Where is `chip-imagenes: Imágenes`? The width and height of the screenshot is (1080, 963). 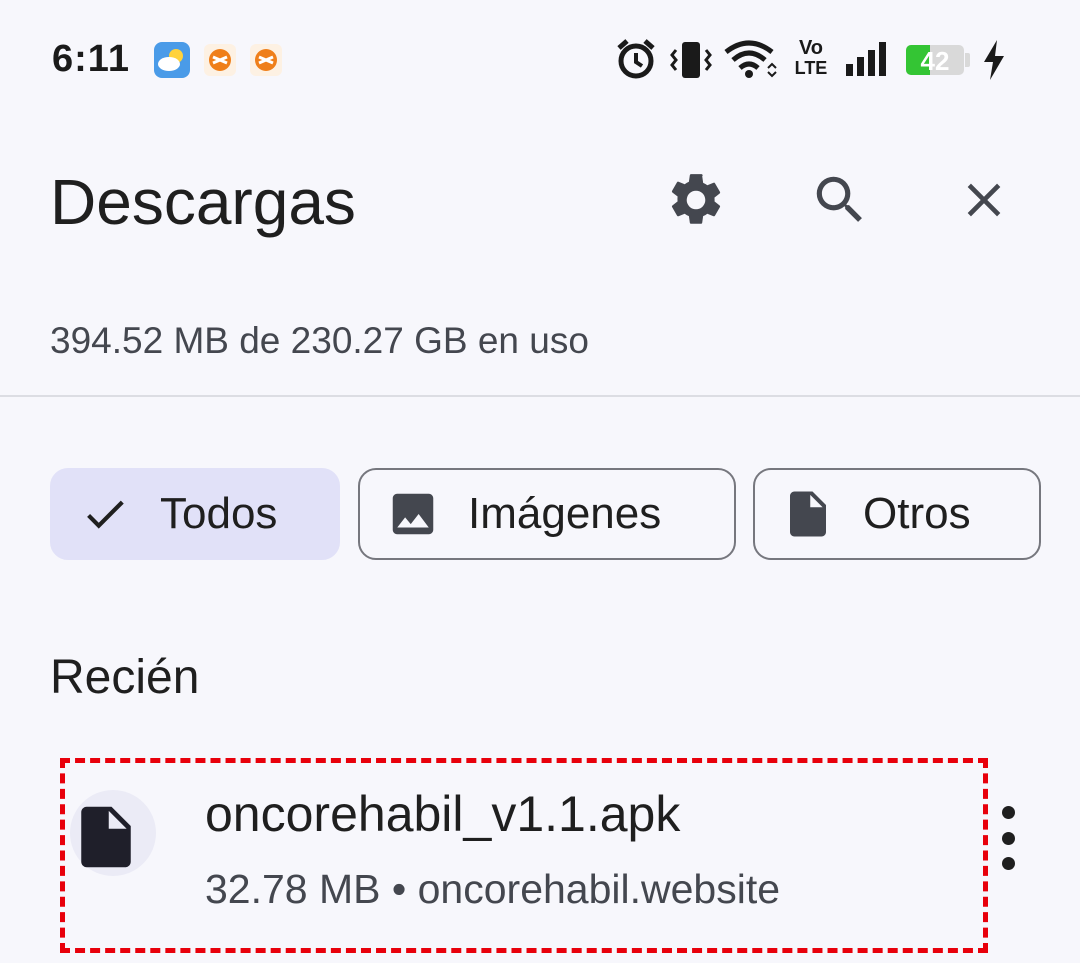 chip-imagenes: Imágenes is located at coordinates (547, 514).